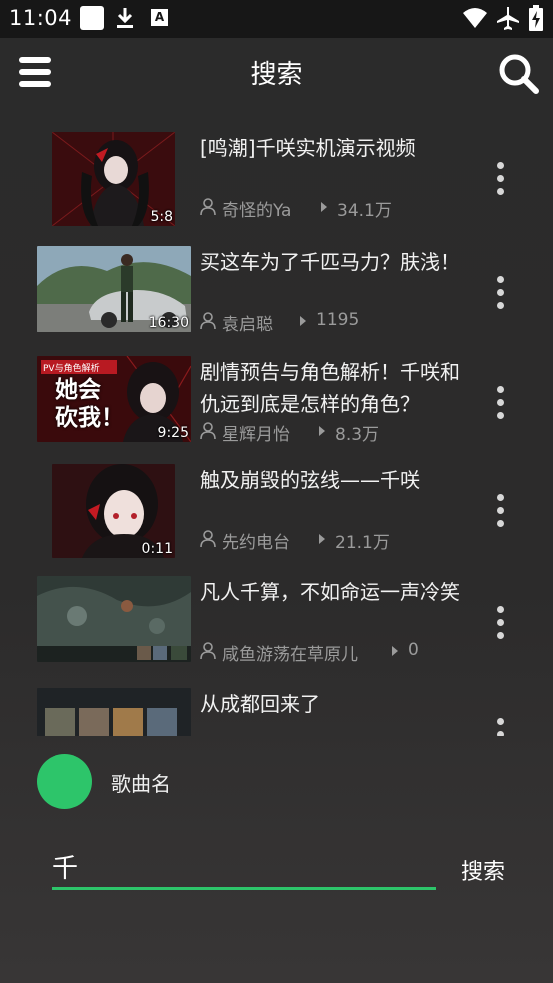  What do you see at coordinates (257, 211) in the screenshot?
I see `video-author: 奇怪的Ya` at bounding box center [257, 211].